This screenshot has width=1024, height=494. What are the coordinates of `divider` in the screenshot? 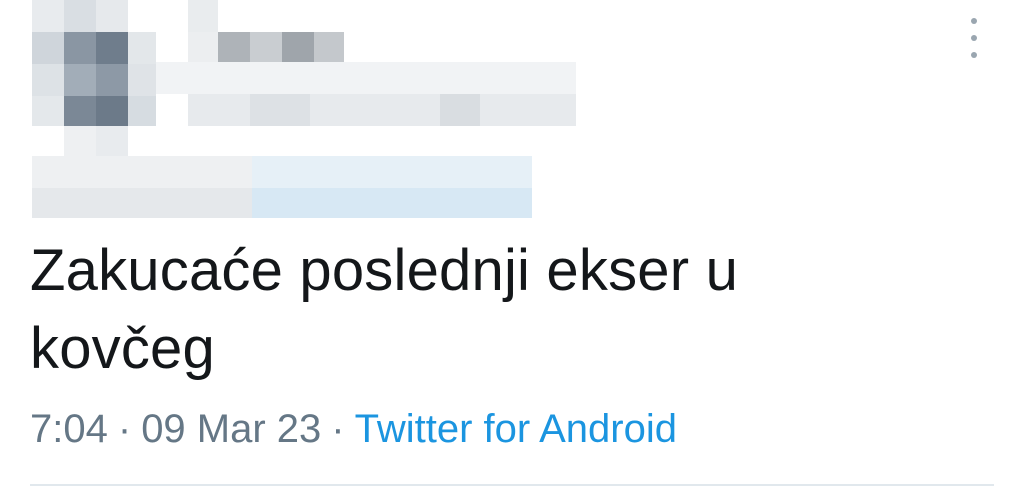 It's located at (512, 485).